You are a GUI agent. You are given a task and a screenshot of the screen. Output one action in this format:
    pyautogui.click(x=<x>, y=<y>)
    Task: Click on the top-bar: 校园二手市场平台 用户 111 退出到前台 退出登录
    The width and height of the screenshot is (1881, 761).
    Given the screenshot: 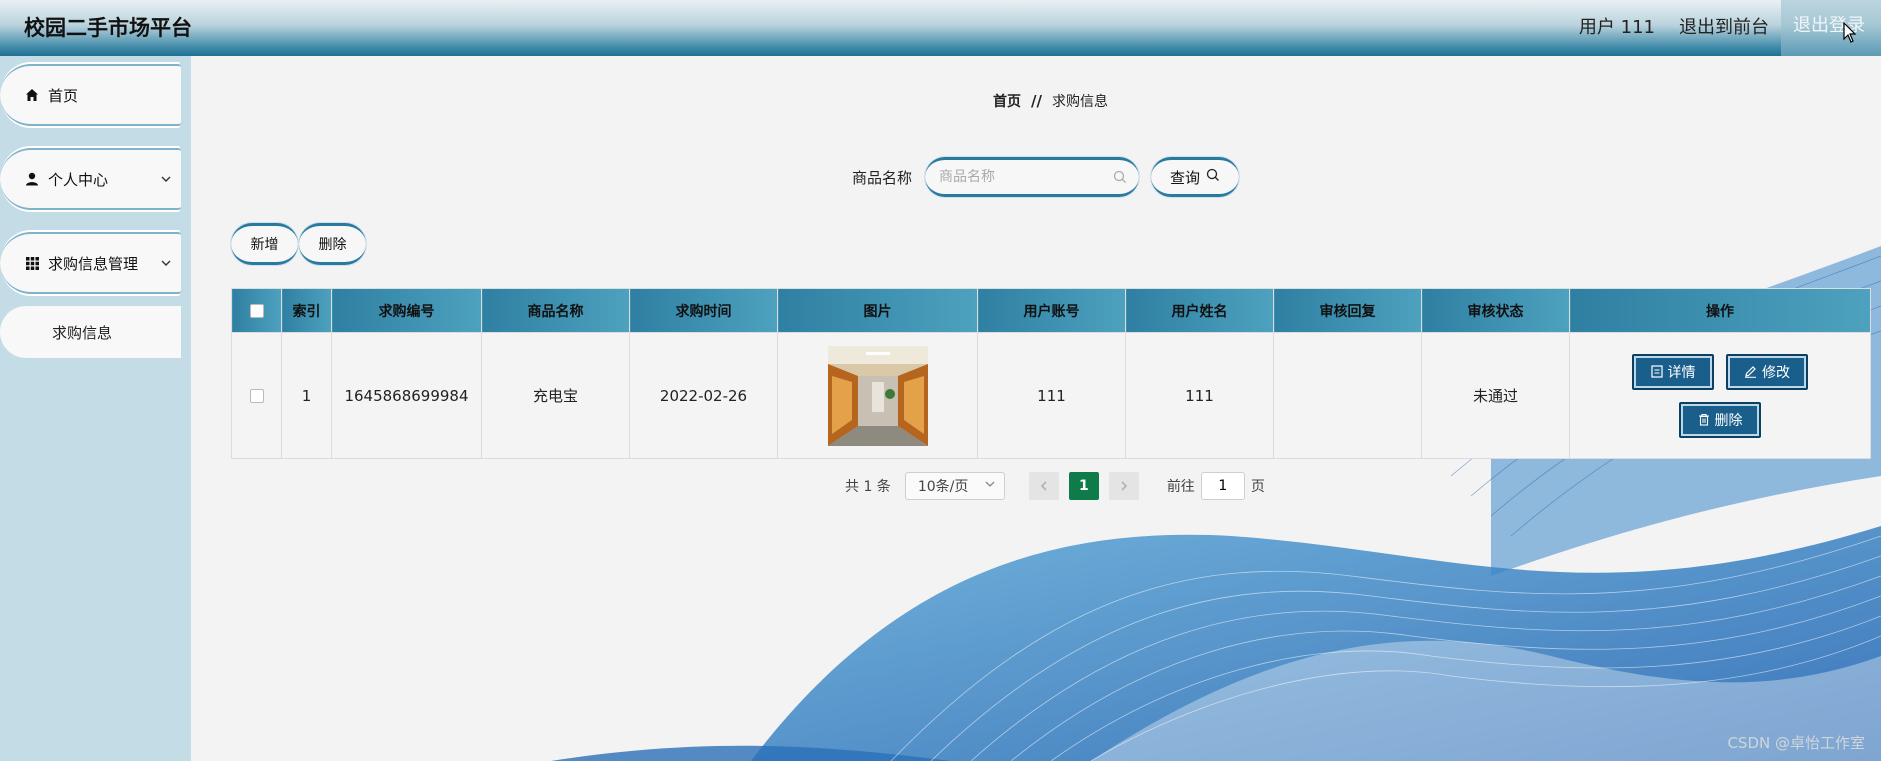 What is the action you would take?
    pyautogui.click(x=940, y=28)
    